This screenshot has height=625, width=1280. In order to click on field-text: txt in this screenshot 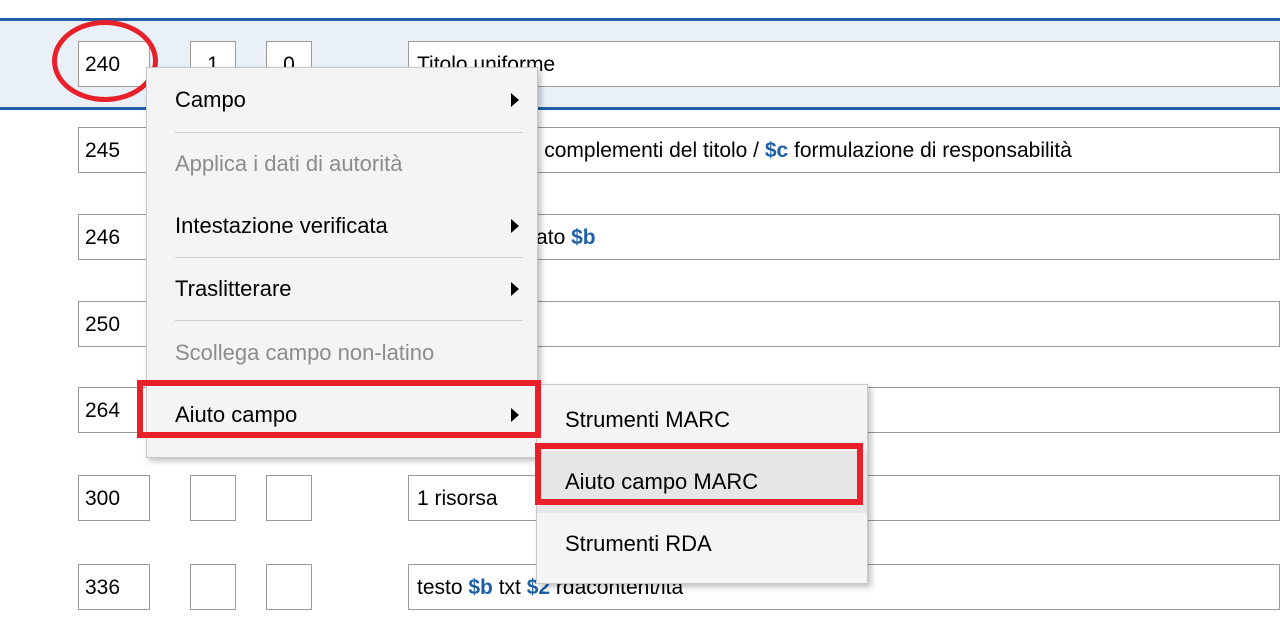, I will do `click(509, 587)`.